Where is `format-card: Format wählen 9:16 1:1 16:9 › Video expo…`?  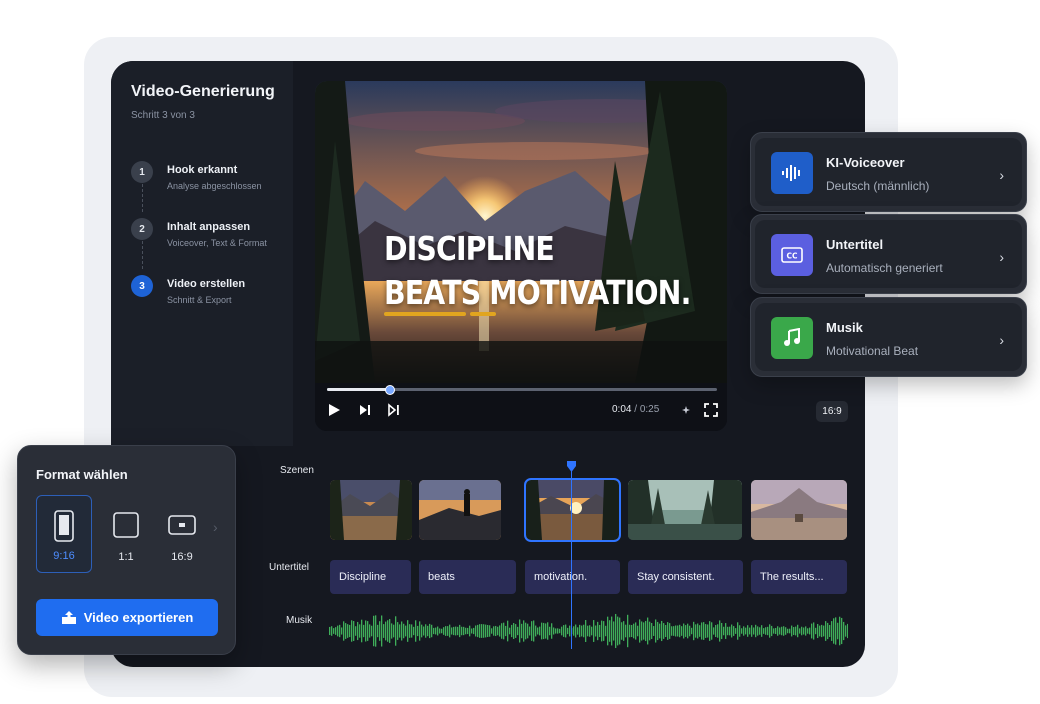 format-card: Format wählen 9:16 1:1 16:9 › Video expo… is located at coordinates (126, 550).